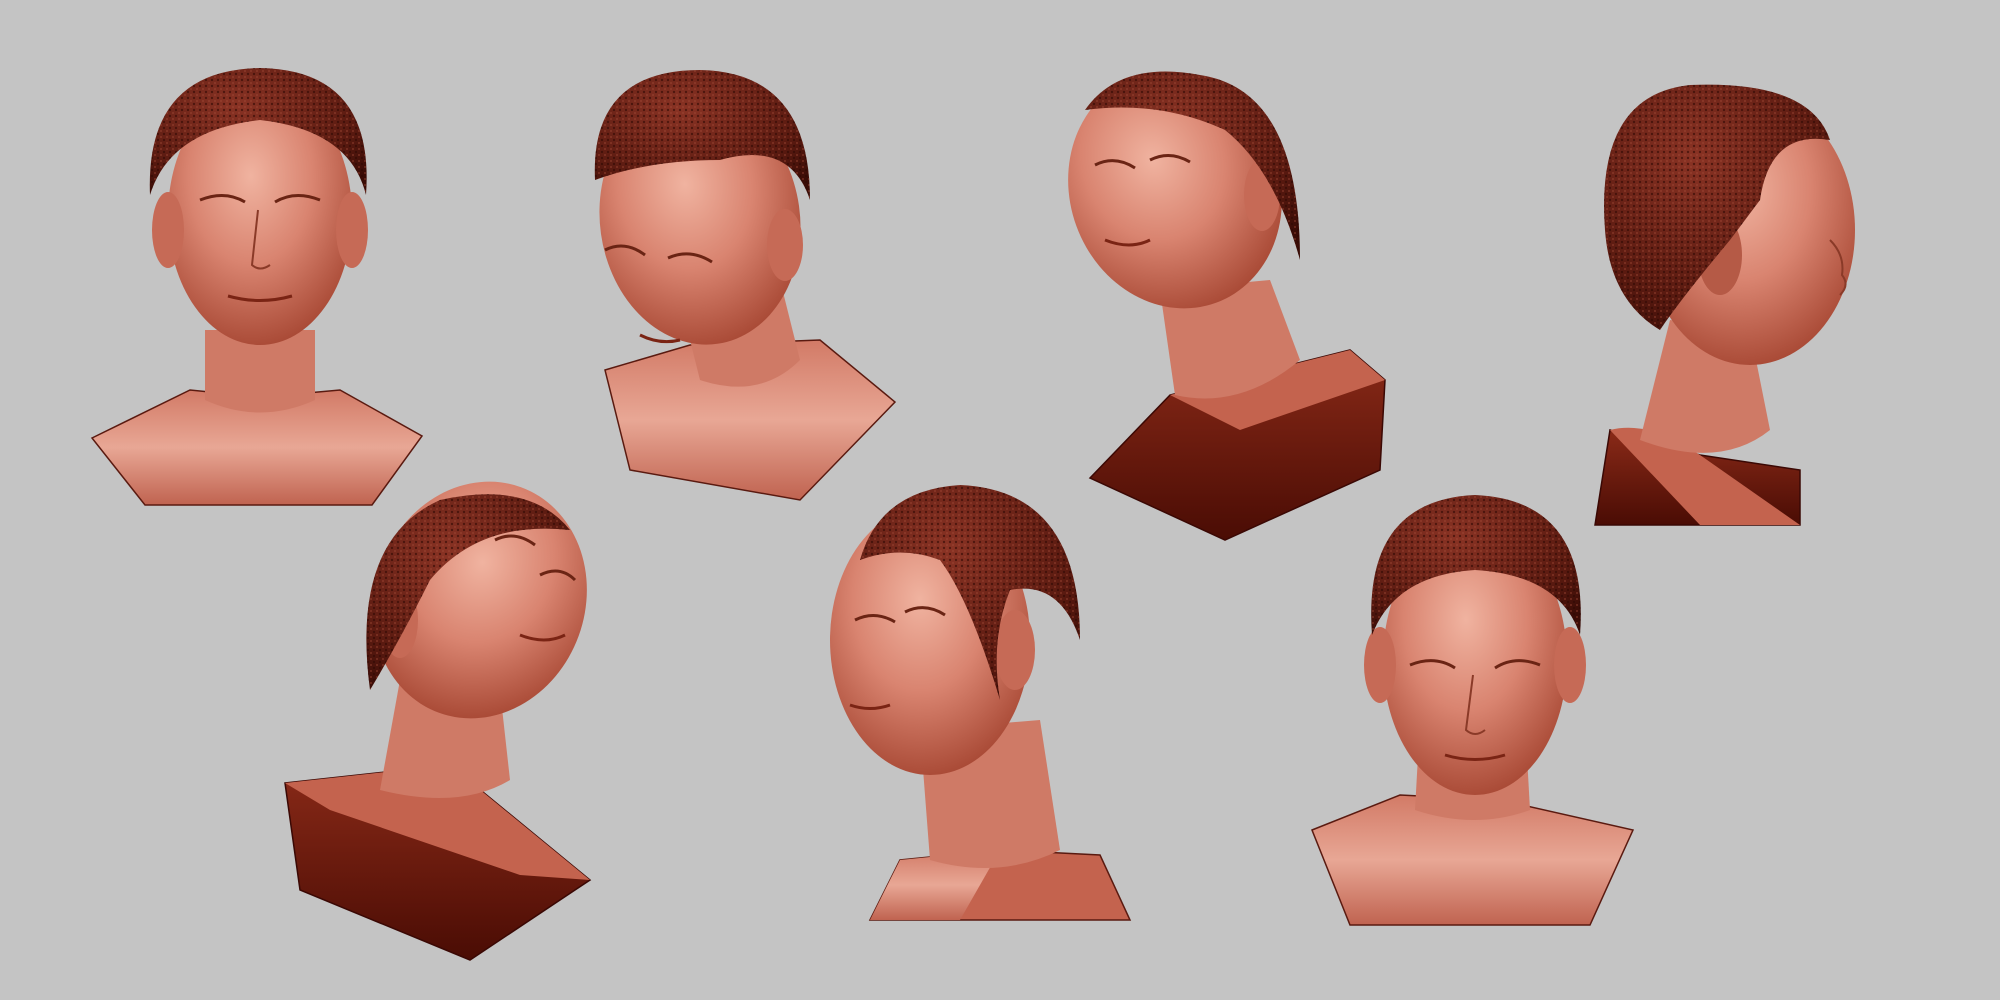 Image resolution: width=2000 pixels, height=1000 pixels. What do you see at coordinates (438, 721) in the screenshot?
I see `bust-low-angle` at bounding box center [438, 721].